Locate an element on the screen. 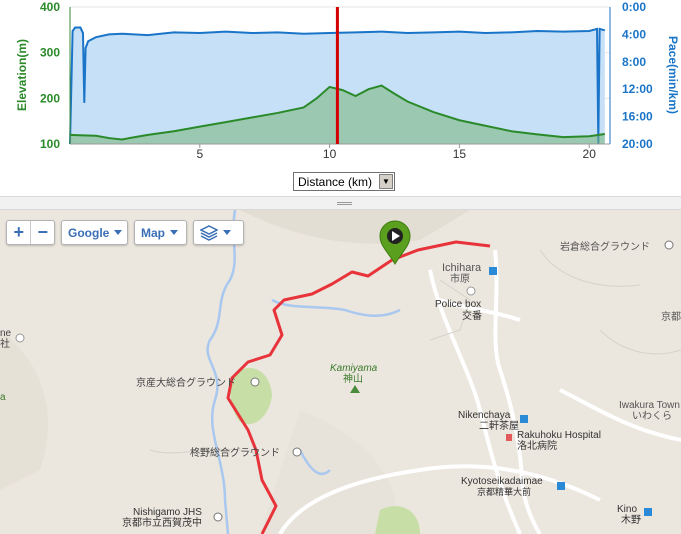 The width and height of the screenshot is (681, 534). map-label-kamiyama-jp: 神山 is located at coordinates (353, 378).